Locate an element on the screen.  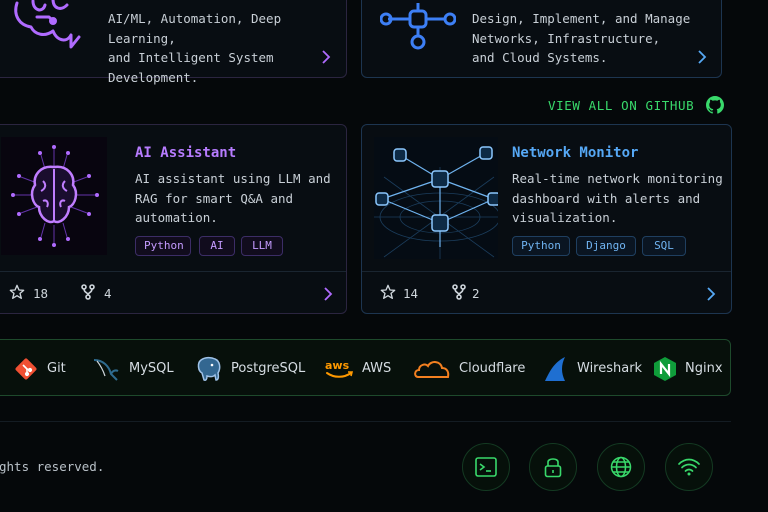
terminal-icon is located at coordinates (486, 467).